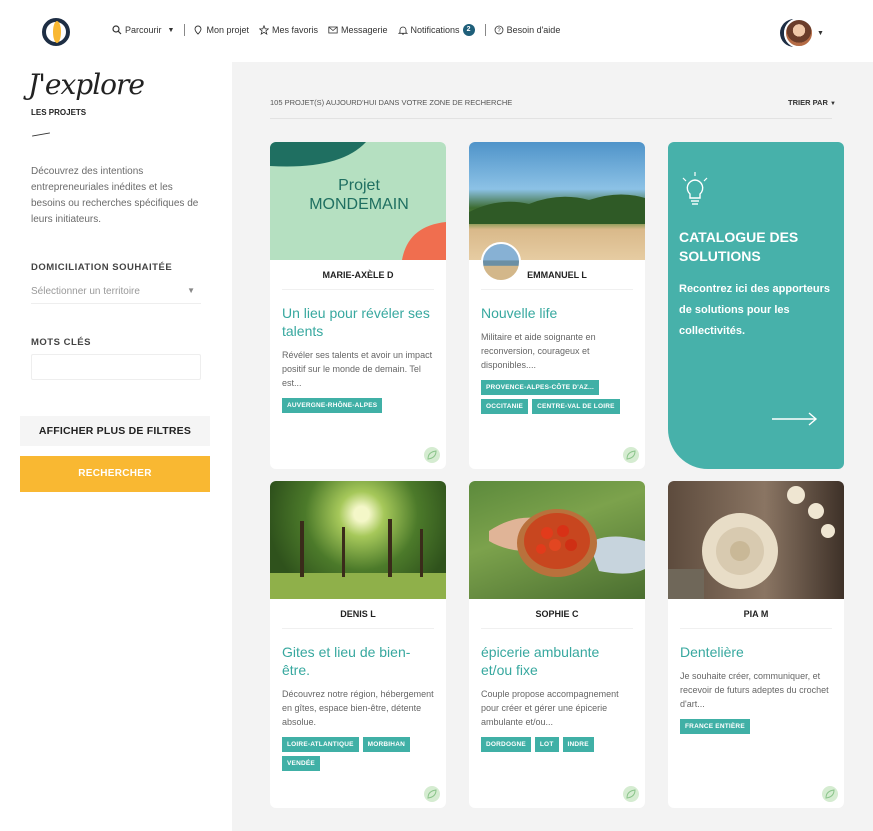  Describe the element at coordinates (799, 33) in the screenshot. I see `avatar` at that location.